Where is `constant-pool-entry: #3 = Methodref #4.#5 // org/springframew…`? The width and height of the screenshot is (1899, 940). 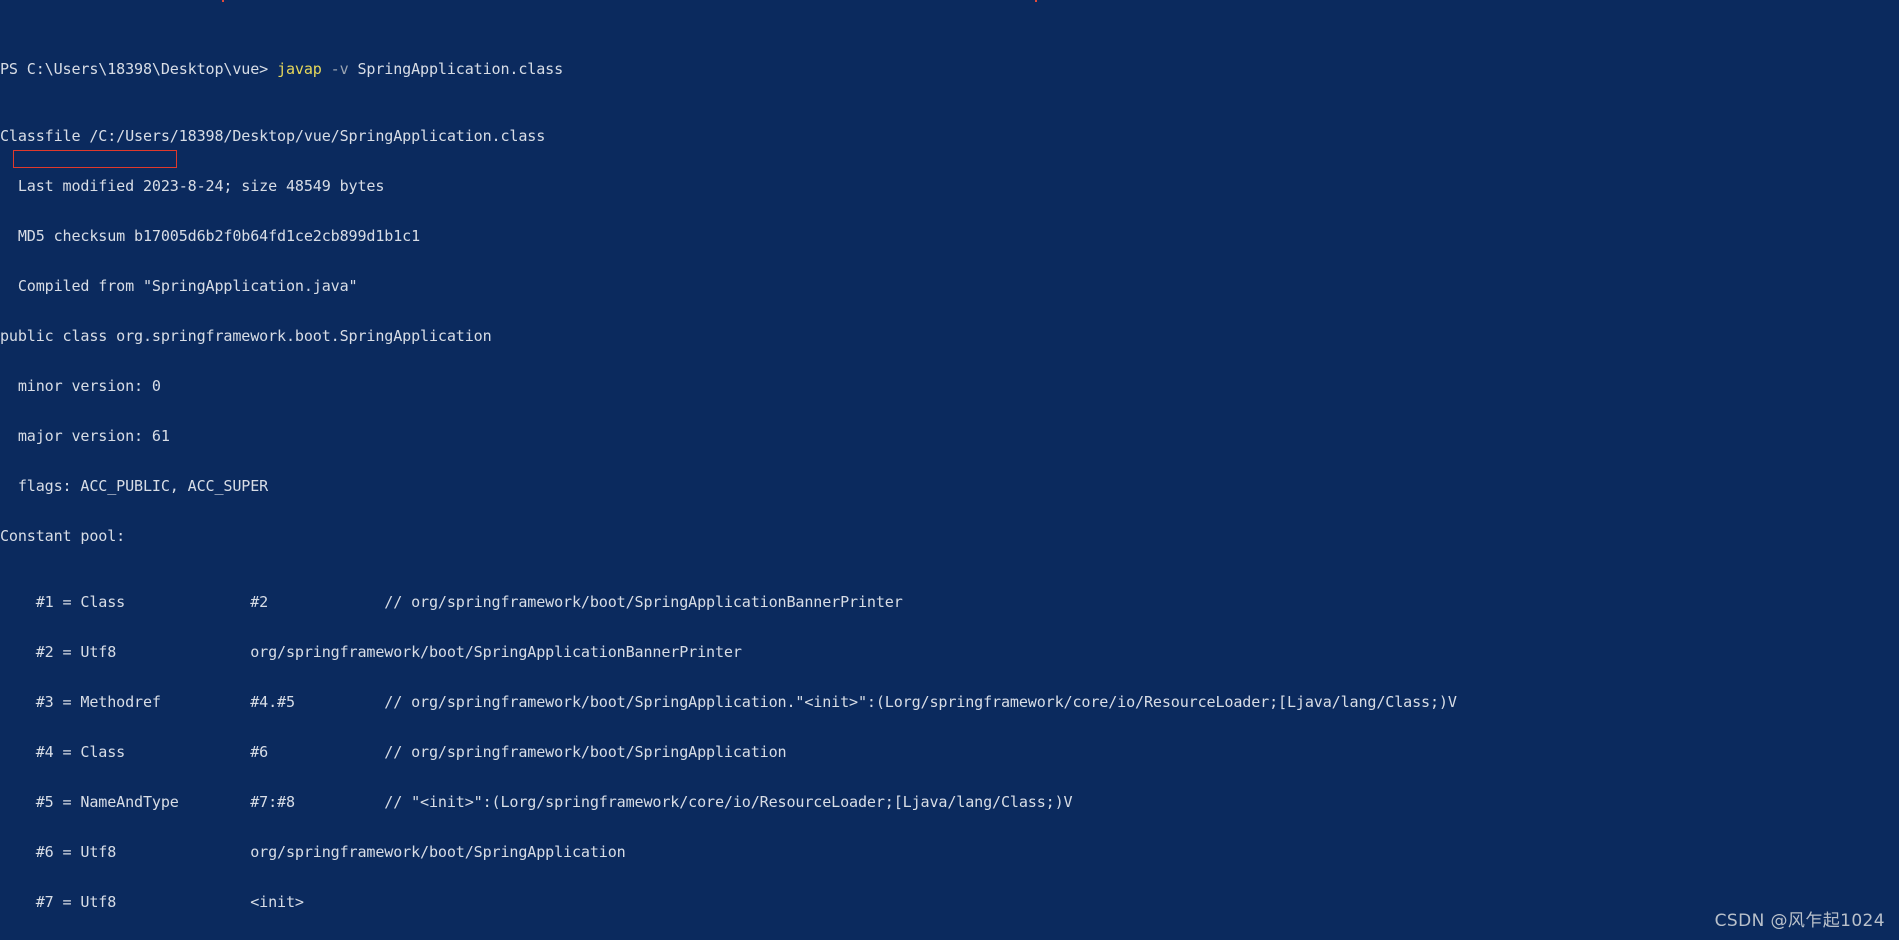
constant-pool-entry: #3 = Methodref #4.#5 // org/springframew… is located at coordinates (728, 702).